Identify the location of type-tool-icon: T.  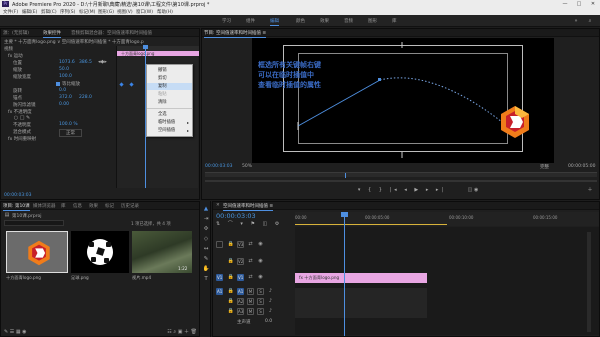
(206, 279).